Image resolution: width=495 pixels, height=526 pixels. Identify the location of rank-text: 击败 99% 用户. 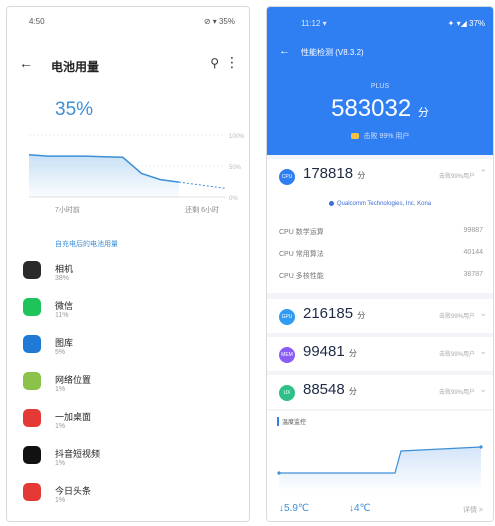
(386, 136).